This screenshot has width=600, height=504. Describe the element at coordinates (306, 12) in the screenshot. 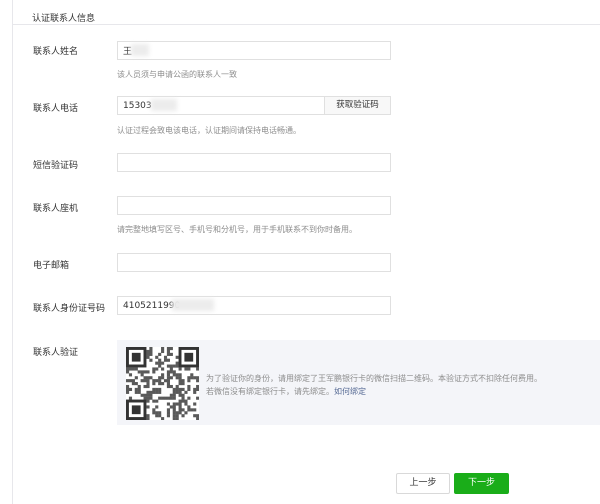

I see `section-header: 认证联系人信息` at that location.